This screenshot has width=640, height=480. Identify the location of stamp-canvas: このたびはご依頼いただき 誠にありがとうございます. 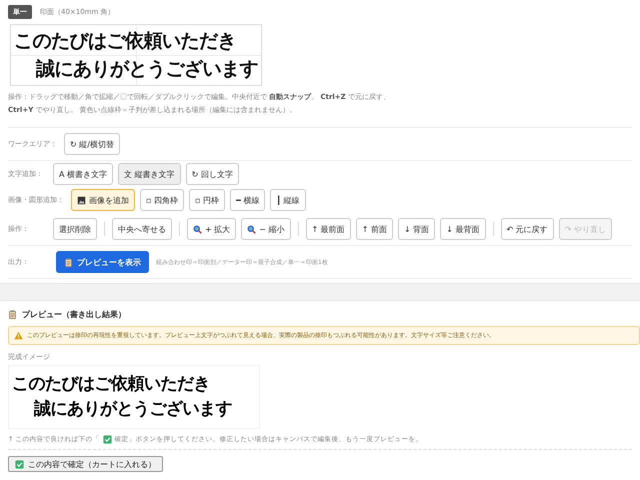
(136, 55).